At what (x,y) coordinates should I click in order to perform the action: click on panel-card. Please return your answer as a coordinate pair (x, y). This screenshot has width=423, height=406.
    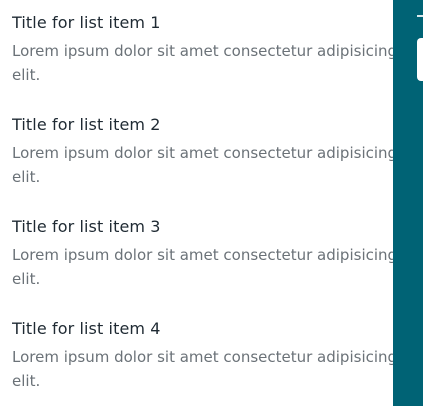
    Looking at the image, I should click on (420, 59).